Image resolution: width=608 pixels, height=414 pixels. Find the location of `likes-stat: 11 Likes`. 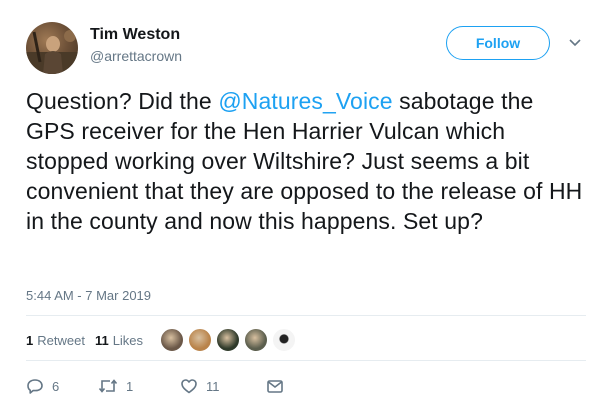

likes-stat: 11 Likes is located at coordinates (119, 340).